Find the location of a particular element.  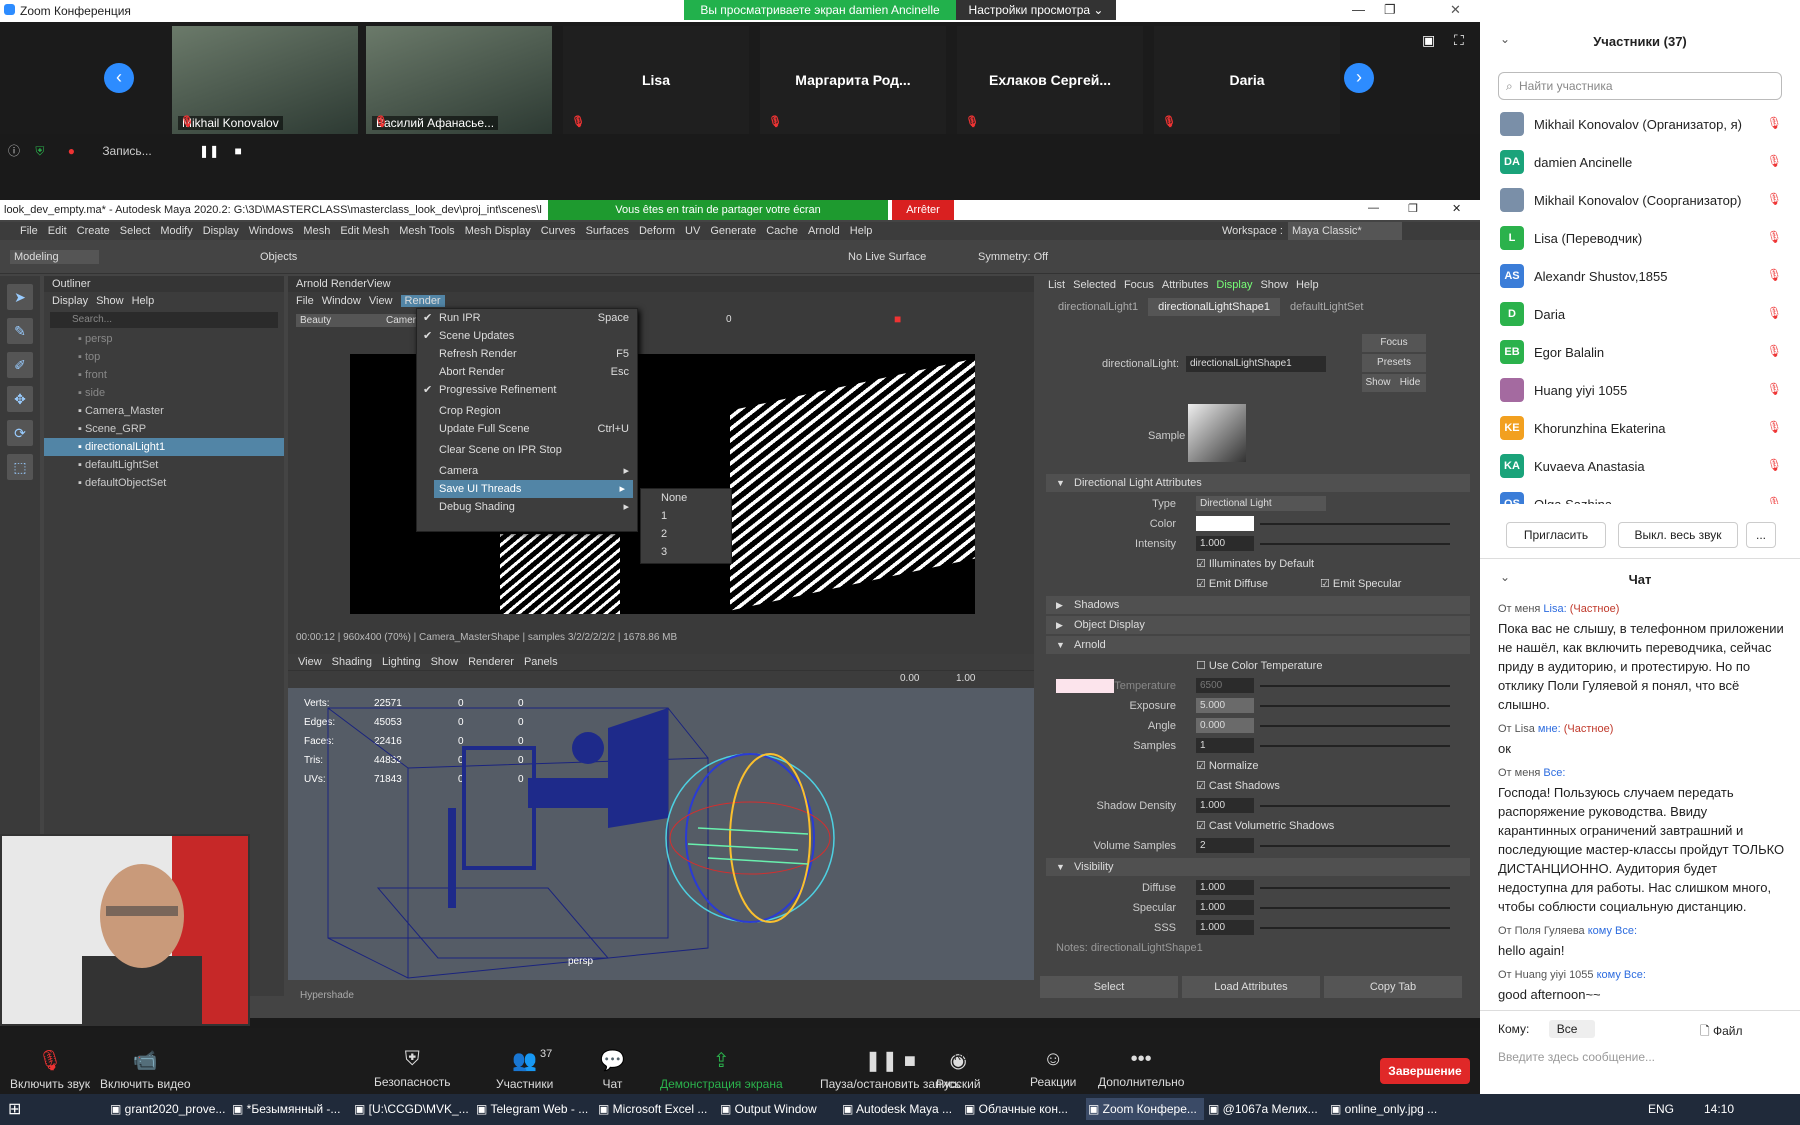

rotate-tool-icon: ⟳ is located at coordinates (20, 433).